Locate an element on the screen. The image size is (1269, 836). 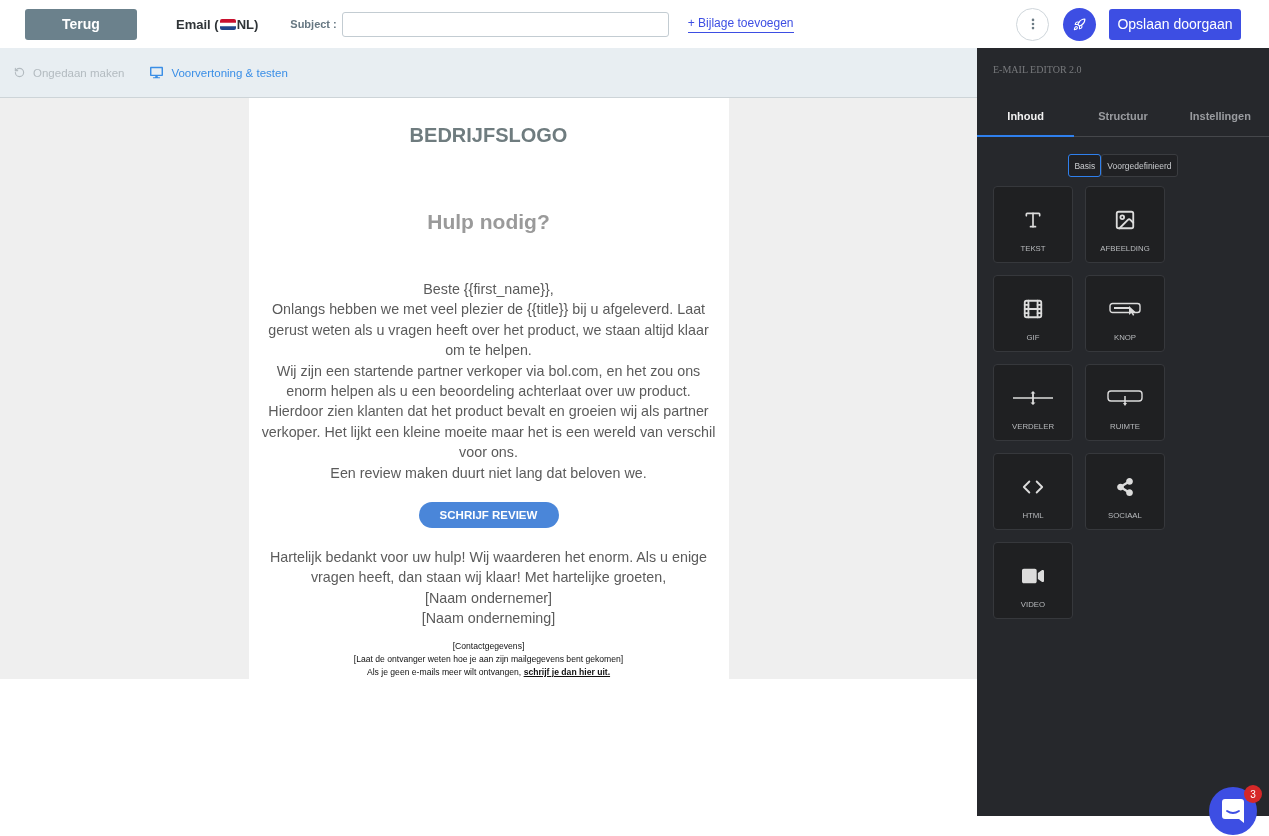
block-set-toggle: Voorgedefinieerd is located at coordinates (1139, 165).